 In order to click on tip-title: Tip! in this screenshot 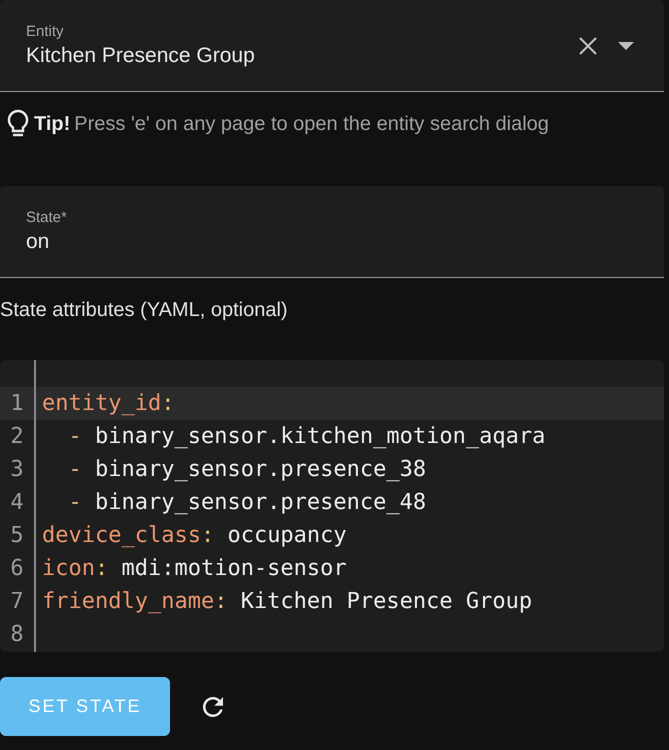, I will do `click(52, 124)`.